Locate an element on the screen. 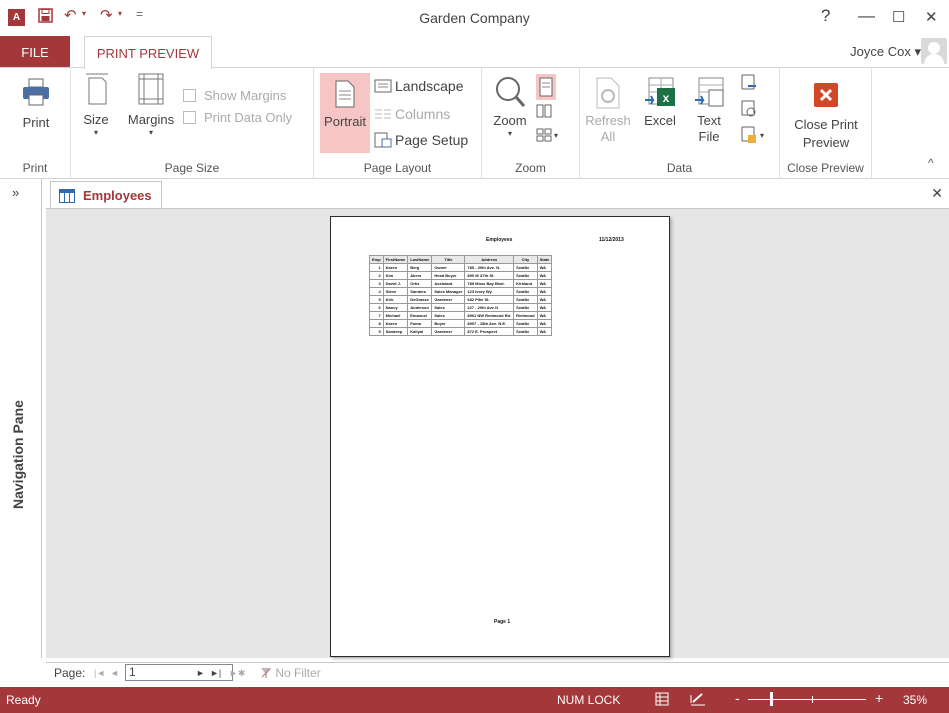  two-pages-button is located at coordinates (544, 111).